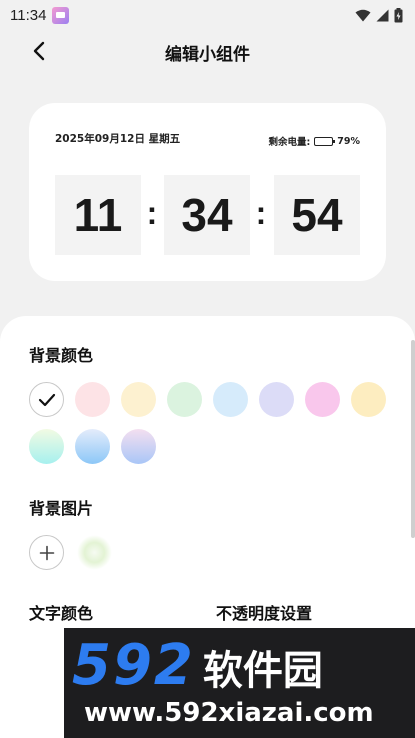  What do you see at coordinates (348, 141) in the screenshot?
I see `battery-percent: 79%` at bounding box center [348, 141].